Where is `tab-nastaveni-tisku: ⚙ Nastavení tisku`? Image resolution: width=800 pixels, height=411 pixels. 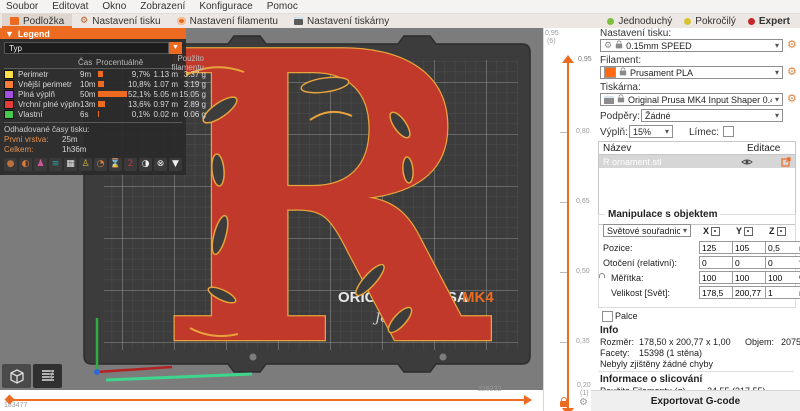
tab-nastaveni-tisku: ⚙ Nastavení tisku is located at coordinates (120, 21).